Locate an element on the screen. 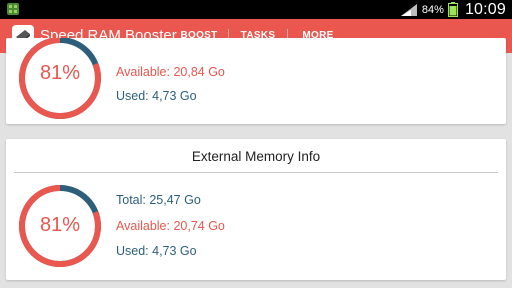 This screenshot has width=512, height=288. battery-percent: 84% is located at coordinates (432, 9).